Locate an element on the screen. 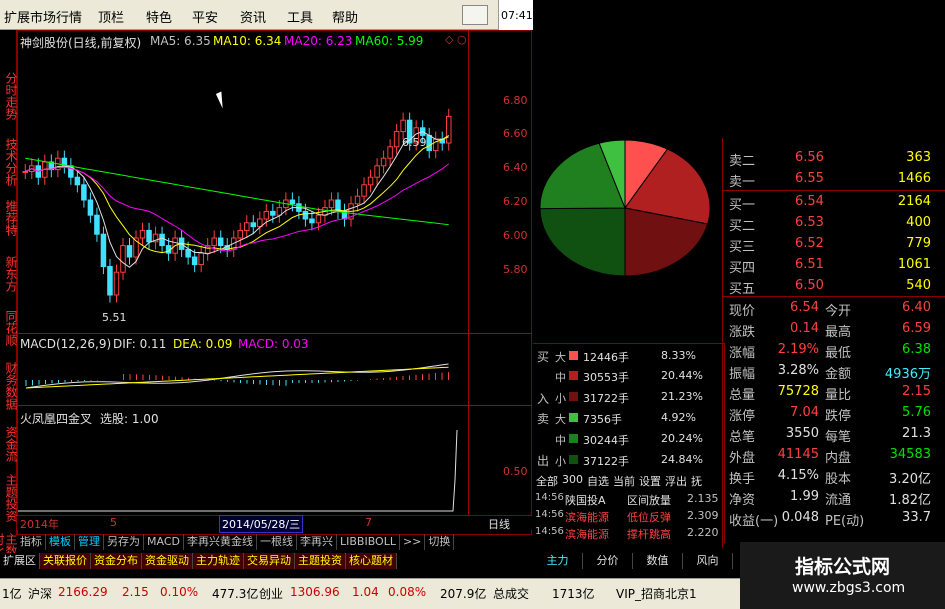 The height and width of the screenshot is (609, 945). flow-color-swatch is located at coordinates (573, 438).